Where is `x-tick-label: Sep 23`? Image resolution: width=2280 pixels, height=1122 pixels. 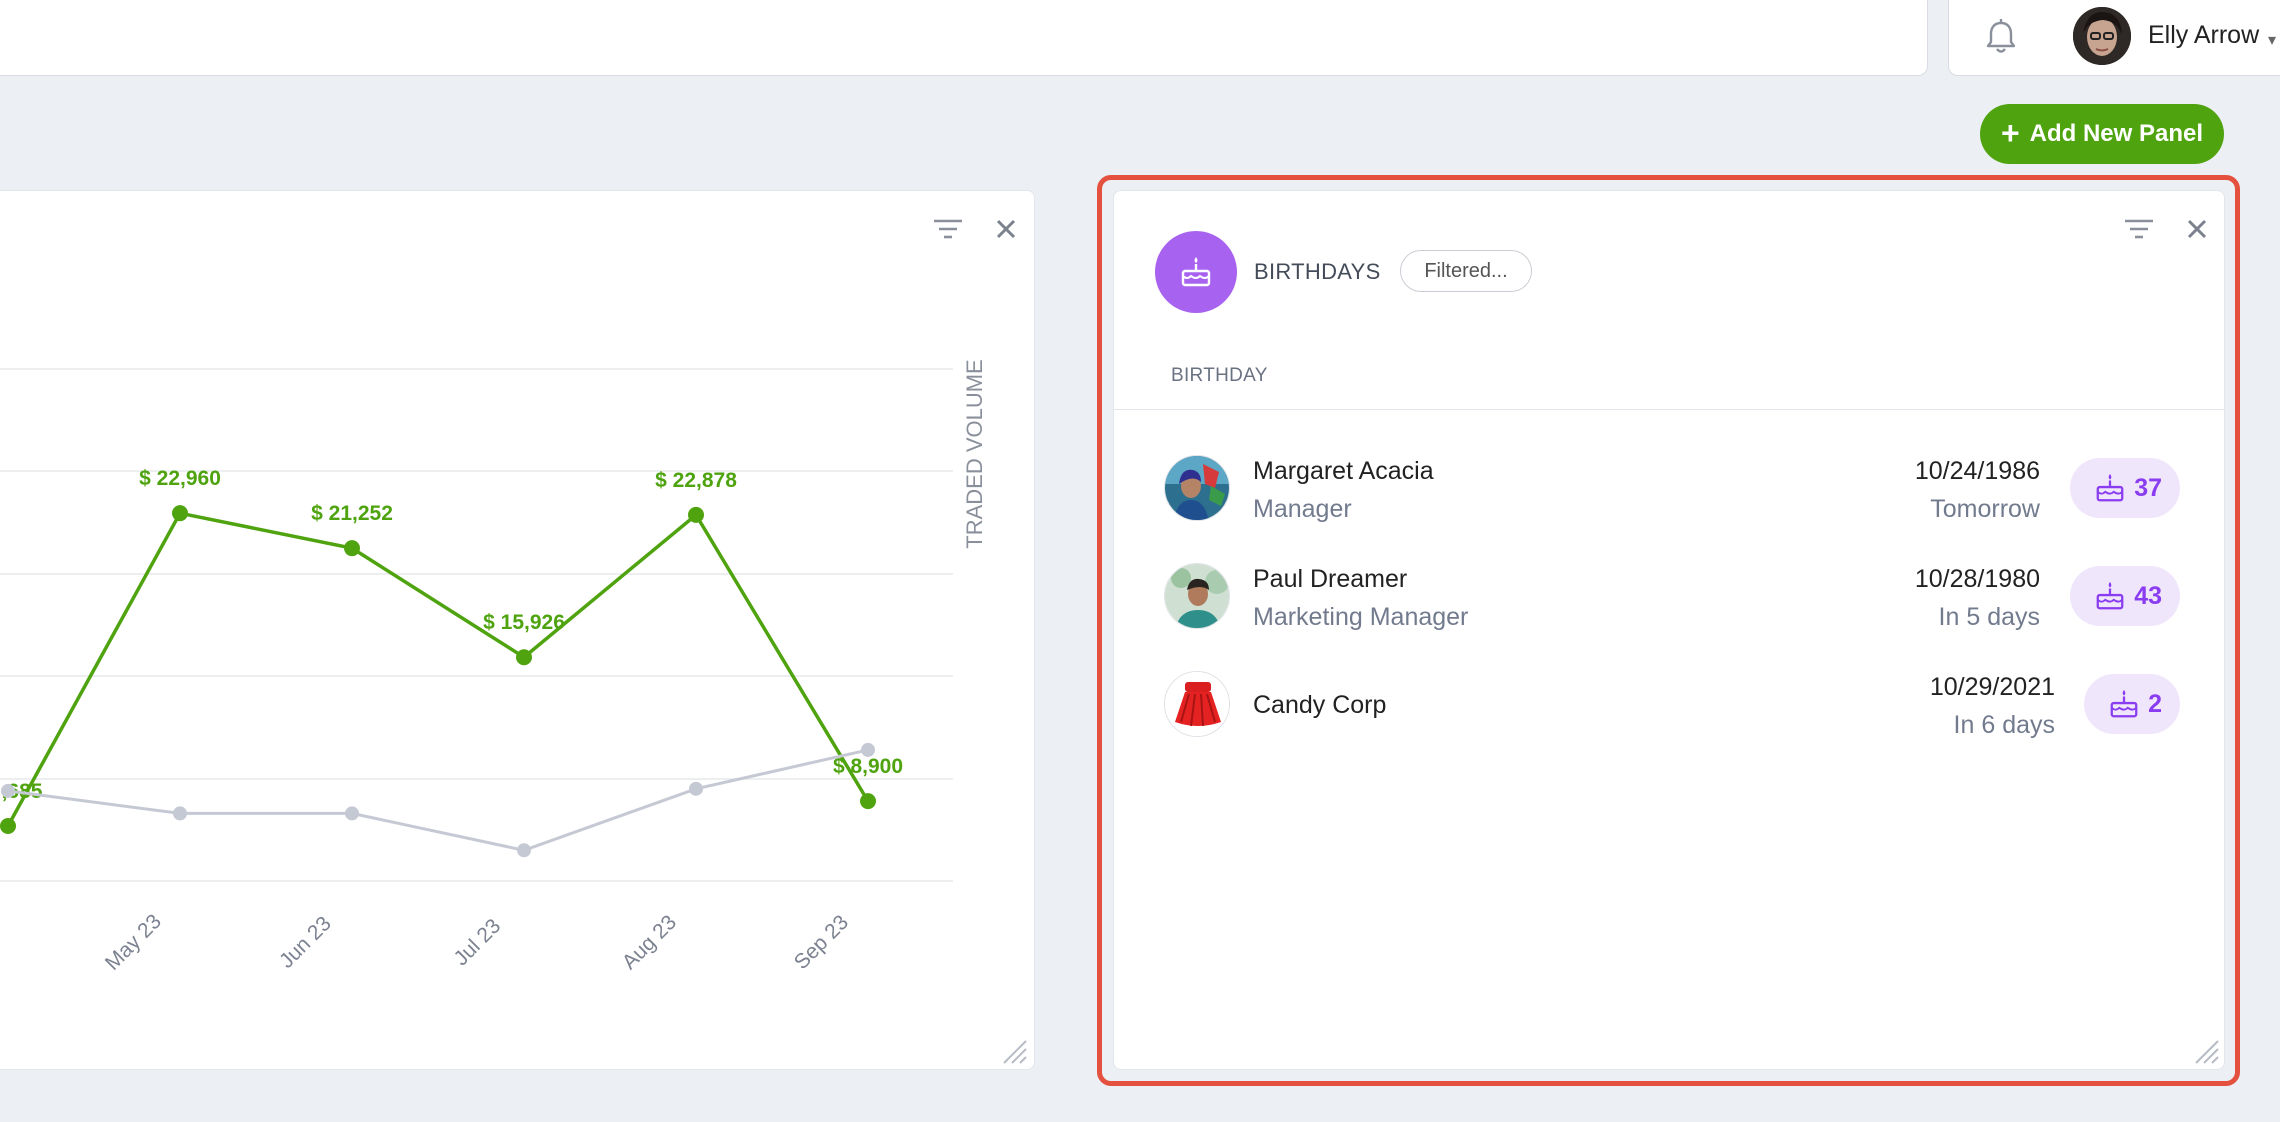 x-tick-label: Sep 23 is located at coordinates (821, 942).